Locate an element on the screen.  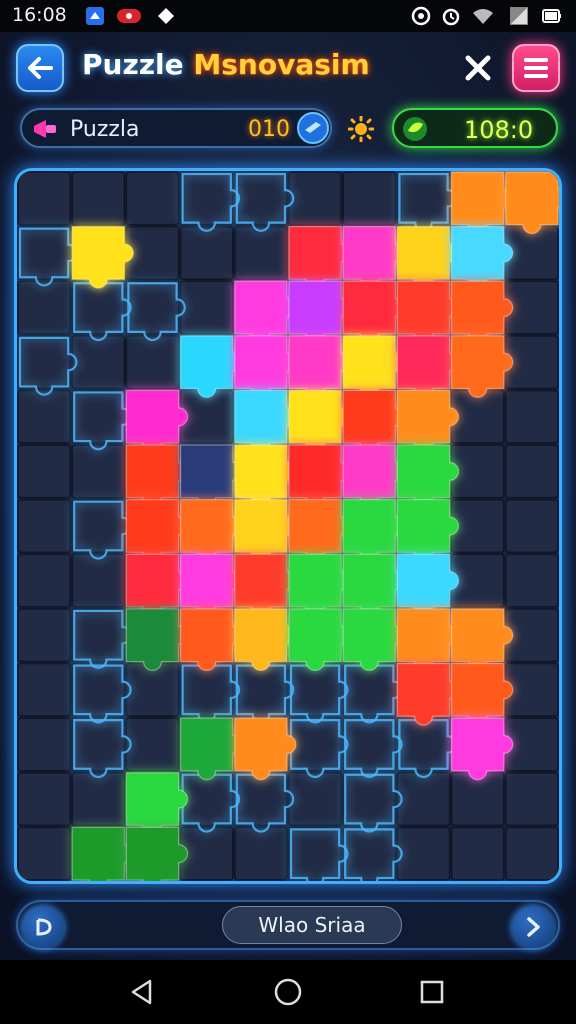
mode-pill: Puzzla 010 is located at coordinates (176, 128).